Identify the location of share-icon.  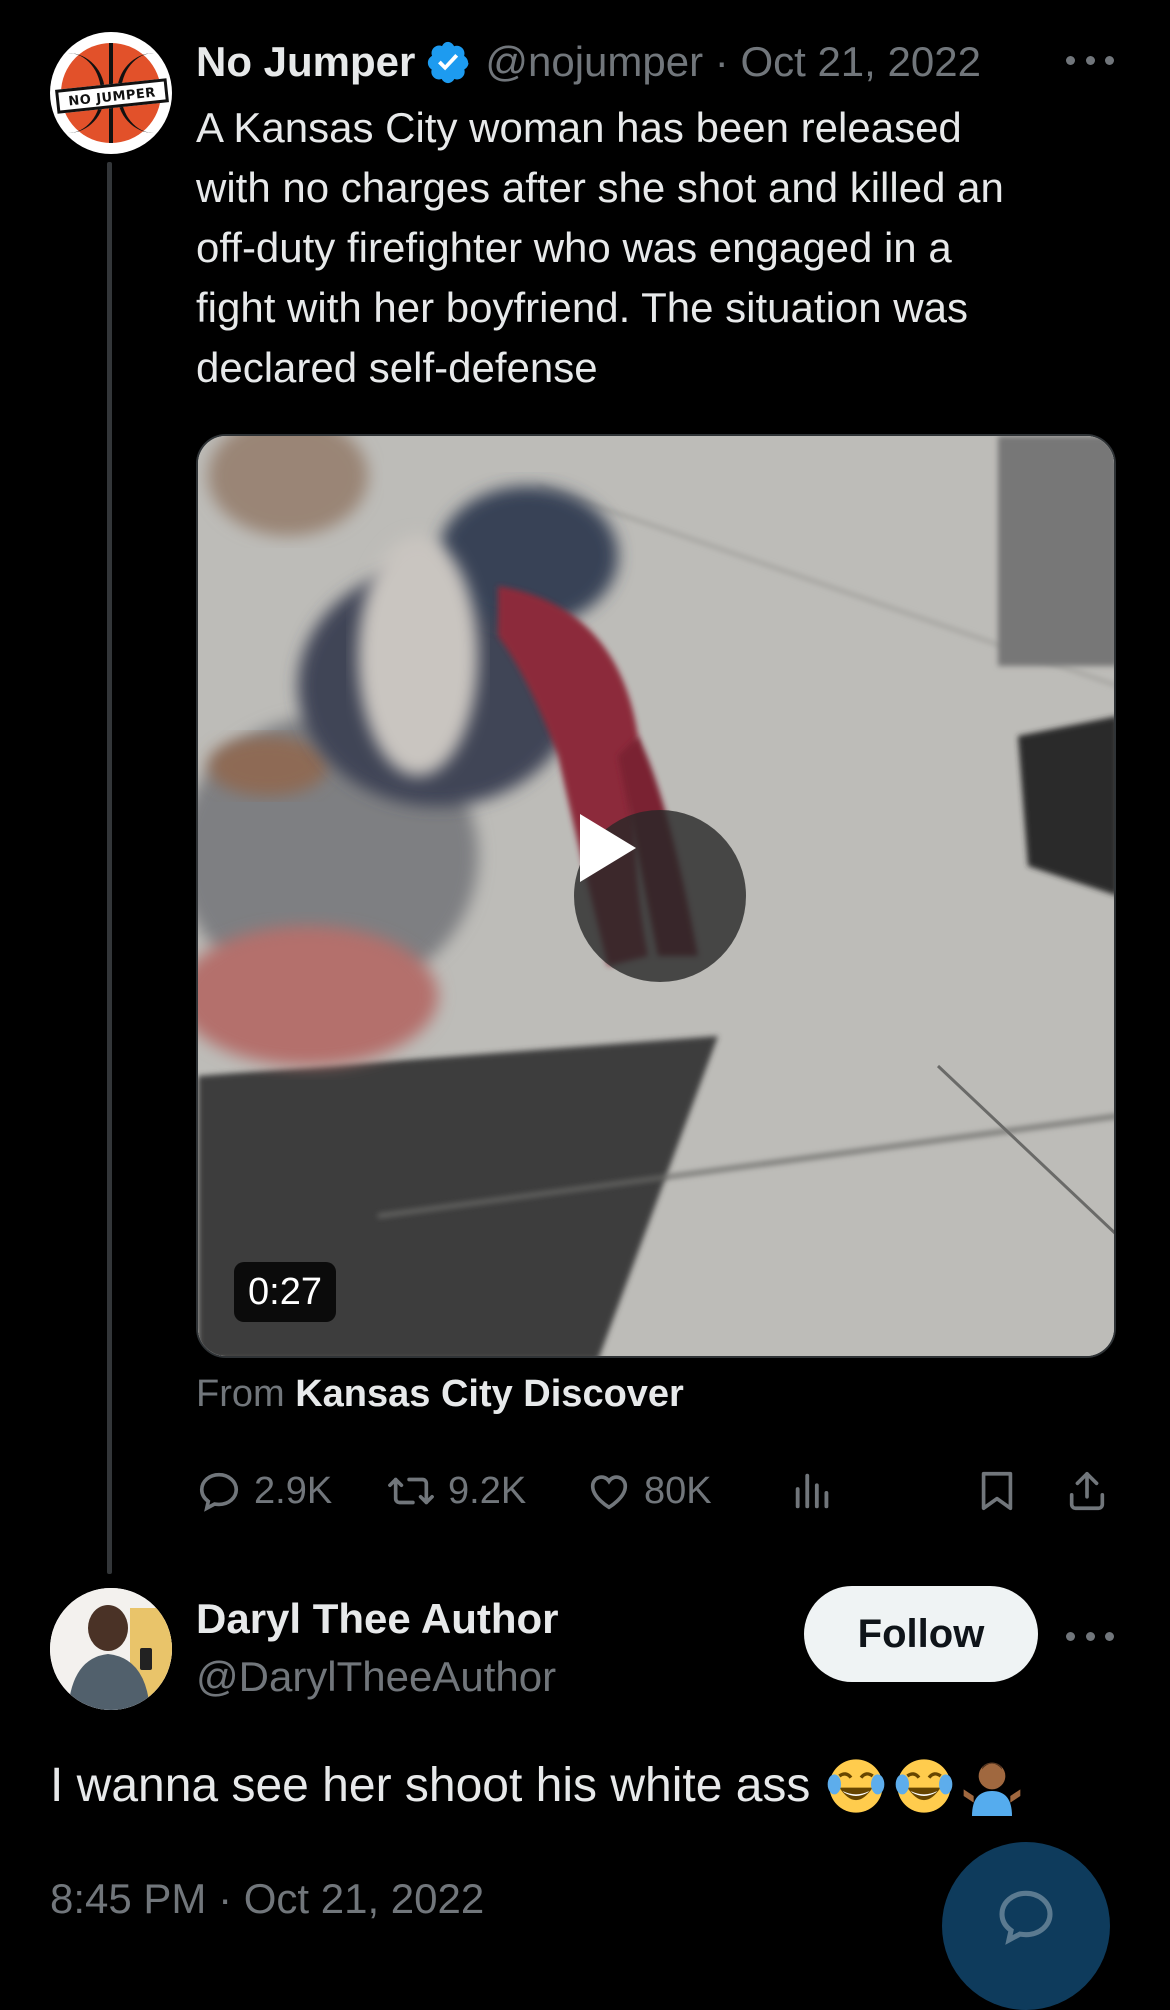
(1087, 1491).